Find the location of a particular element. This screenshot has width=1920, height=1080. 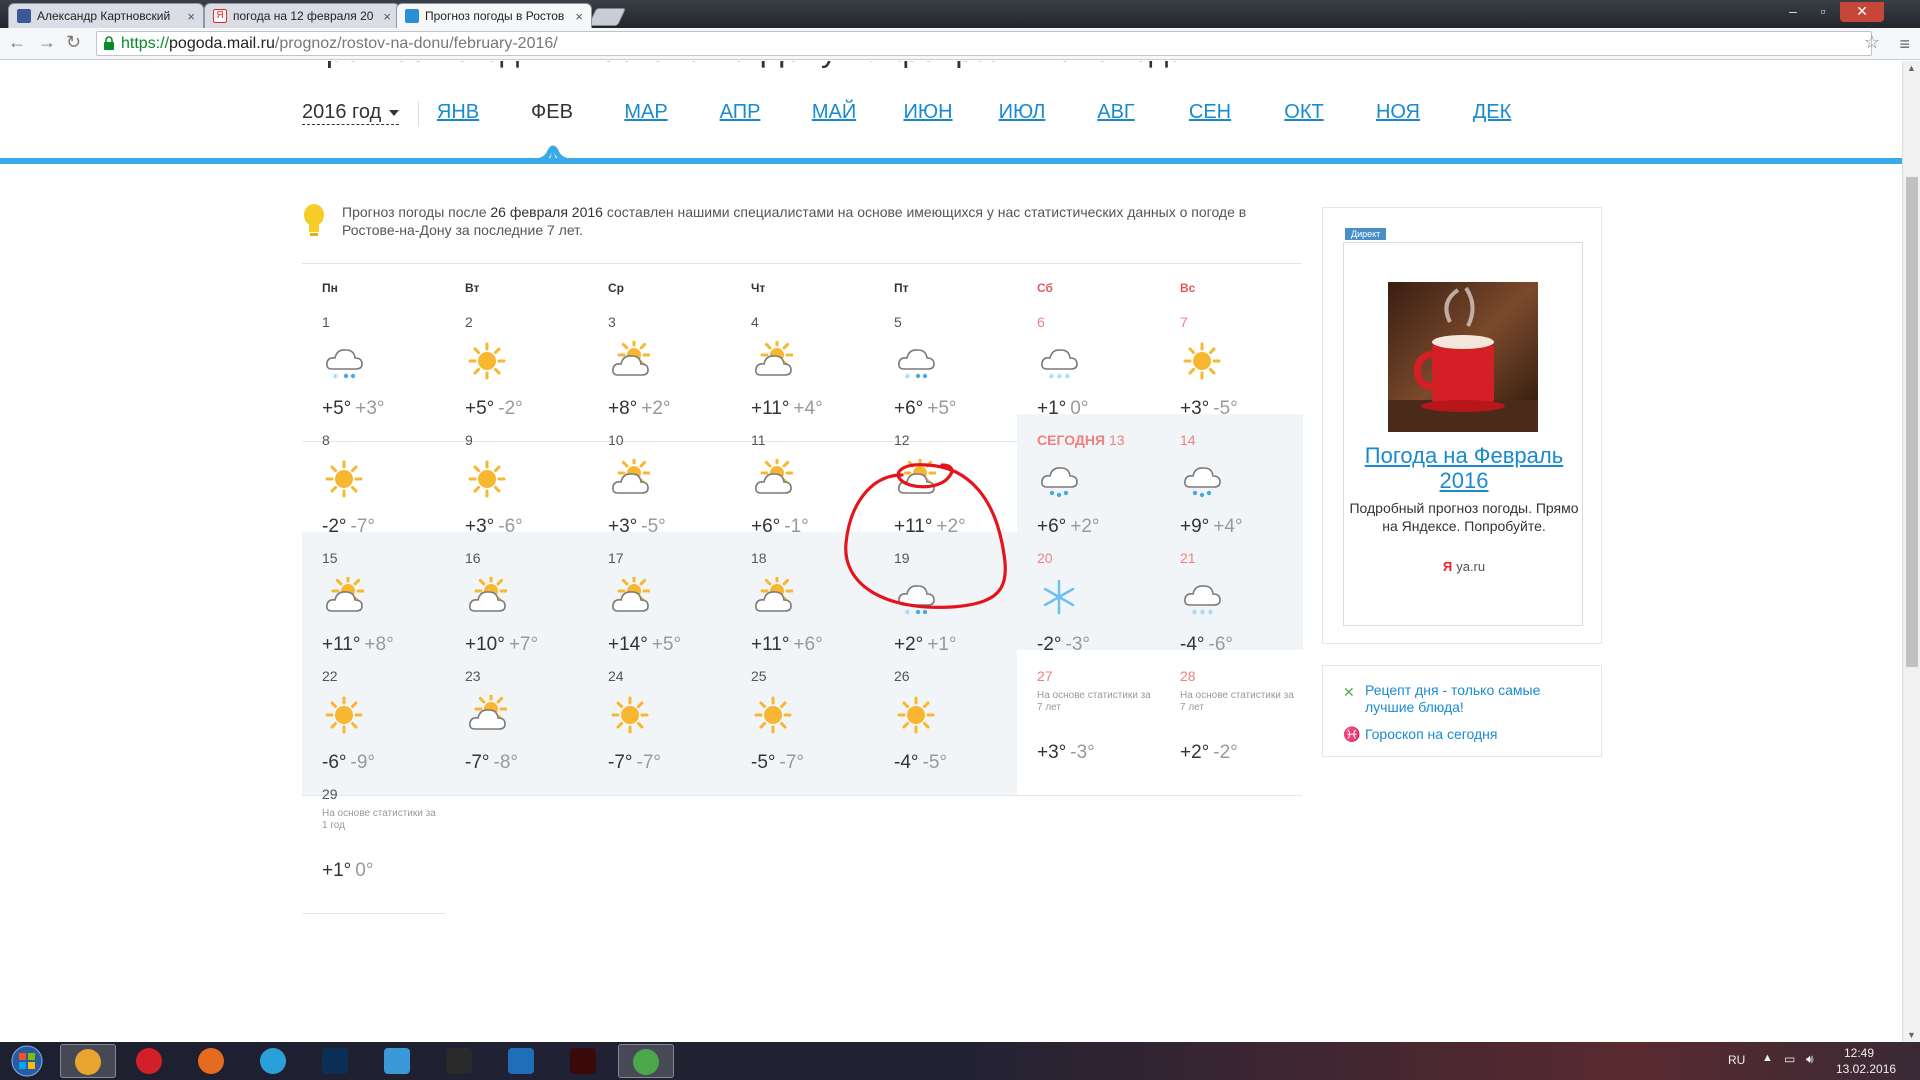

ad-url: Яya.ru is located at coordinates (1464, 566).